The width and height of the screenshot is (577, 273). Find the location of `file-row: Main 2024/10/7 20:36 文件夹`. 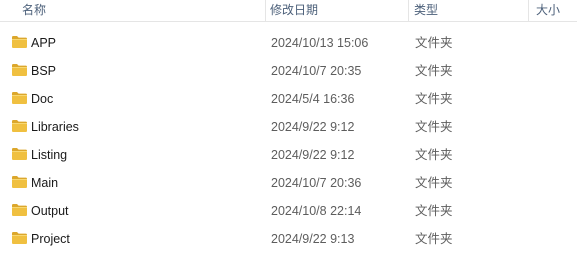

file-row: Main 2024/10/7 20:36 文件夹 is located at coordinates (288, 183).